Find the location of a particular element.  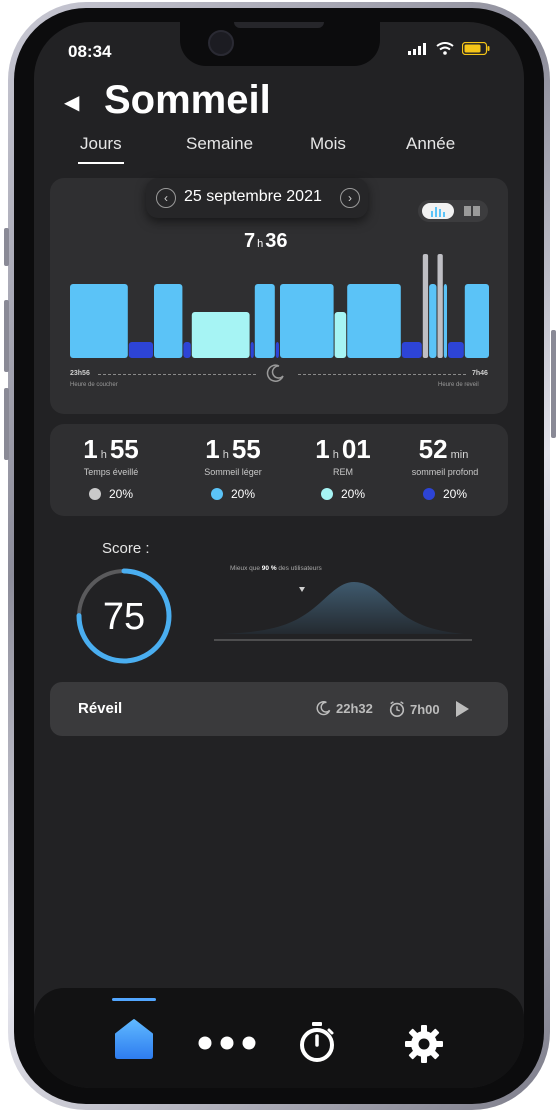

date-label: 25 septembre 2021 is located at coordinates (253, 196).